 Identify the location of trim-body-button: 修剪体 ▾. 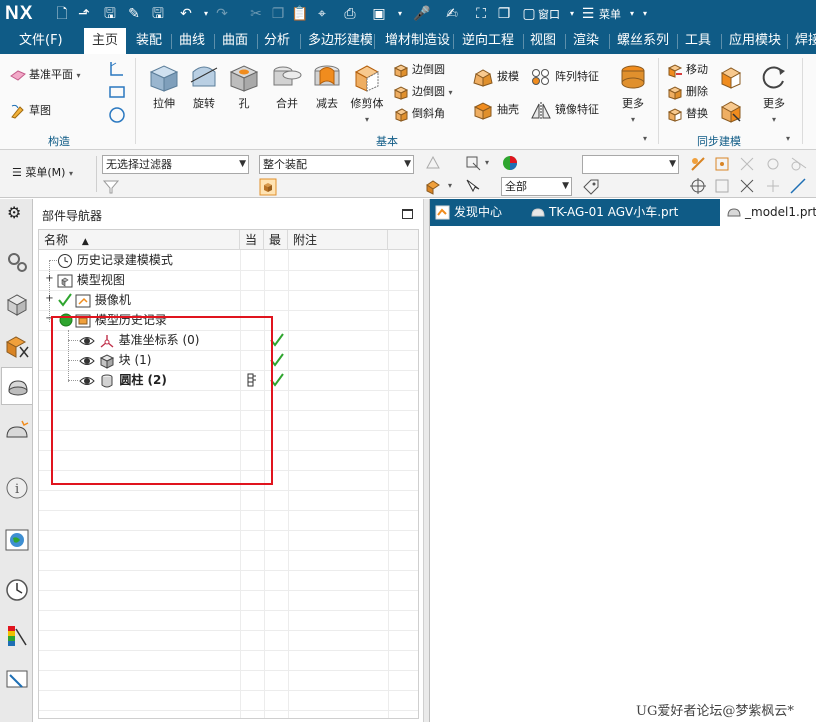
(367, 93).